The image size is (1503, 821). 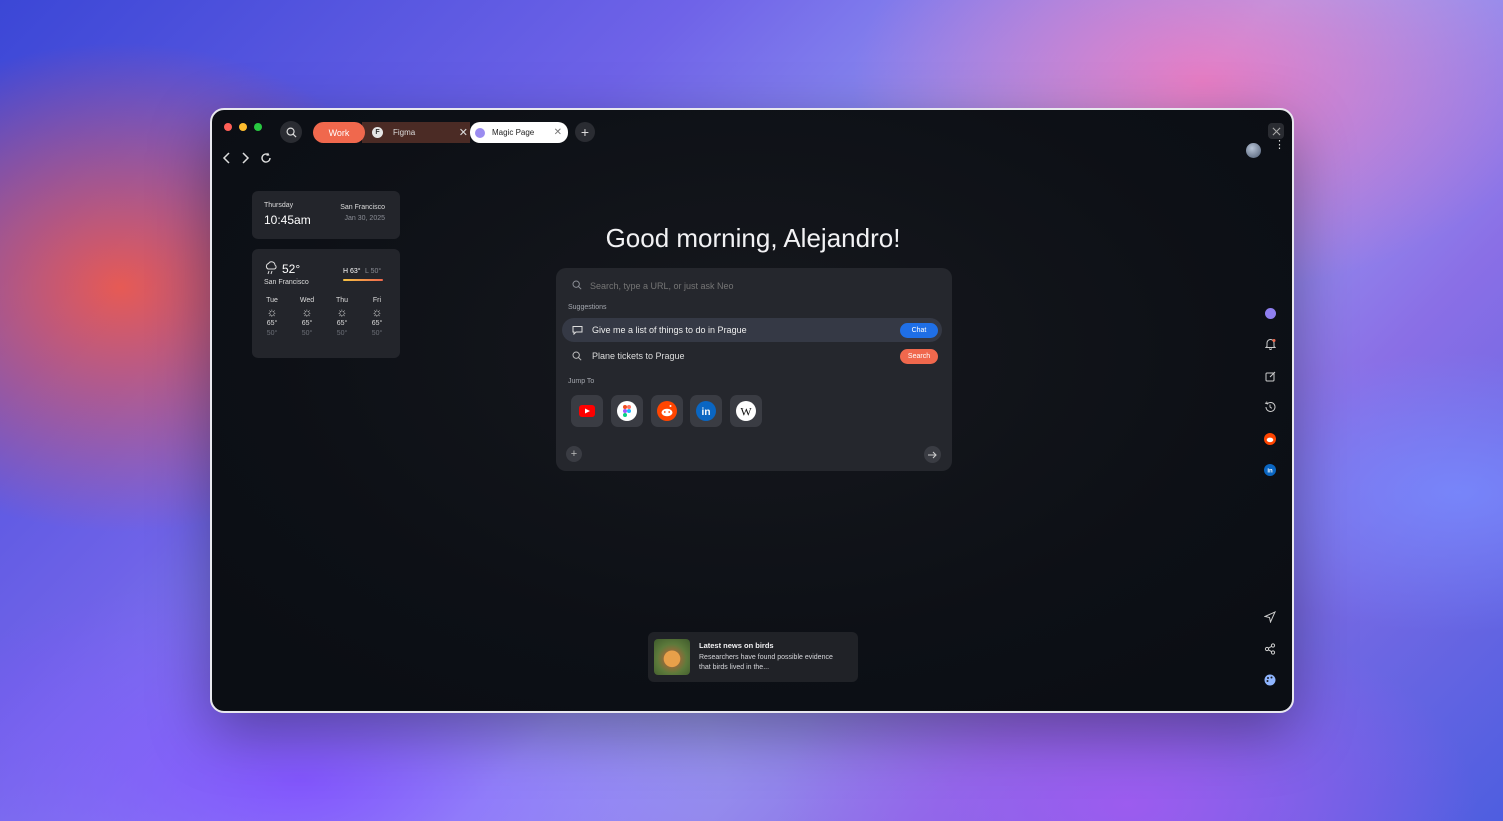 I want to click on partly-sunny-icon: ☼, so click(x=342, y=312).